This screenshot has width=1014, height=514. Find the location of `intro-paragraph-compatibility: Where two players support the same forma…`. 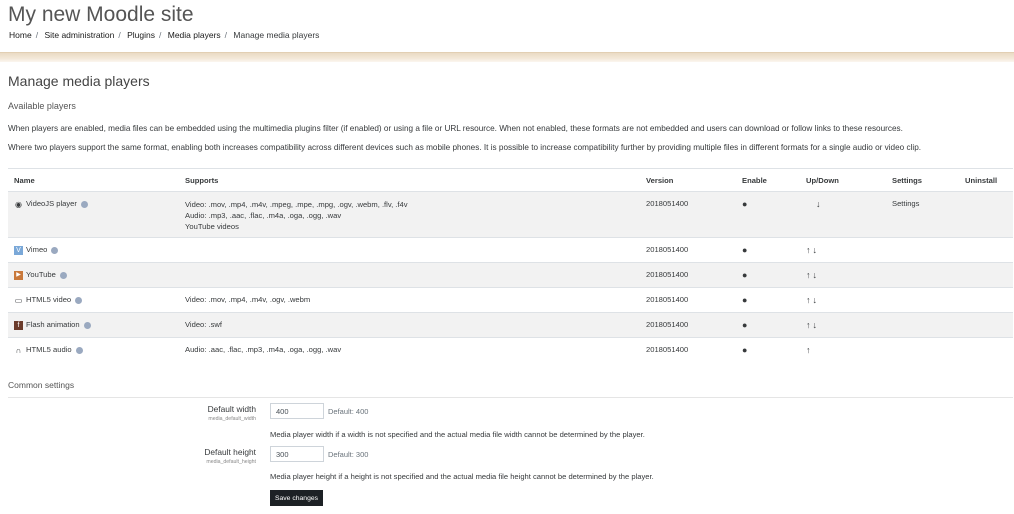

intro-paragraph-compatibility: Where two players support the same forma… is located at coordinates (465, 147).